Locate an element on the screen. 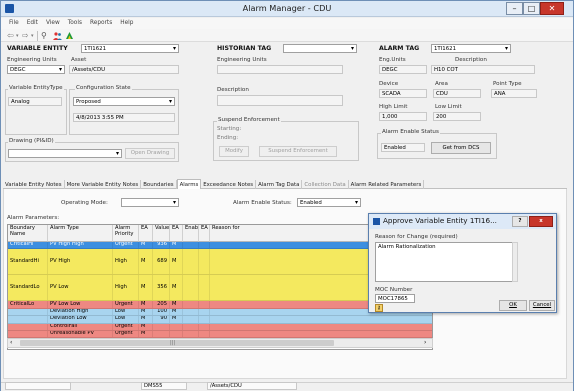  menu-reports: Reports is located at coordinates (101, 23).